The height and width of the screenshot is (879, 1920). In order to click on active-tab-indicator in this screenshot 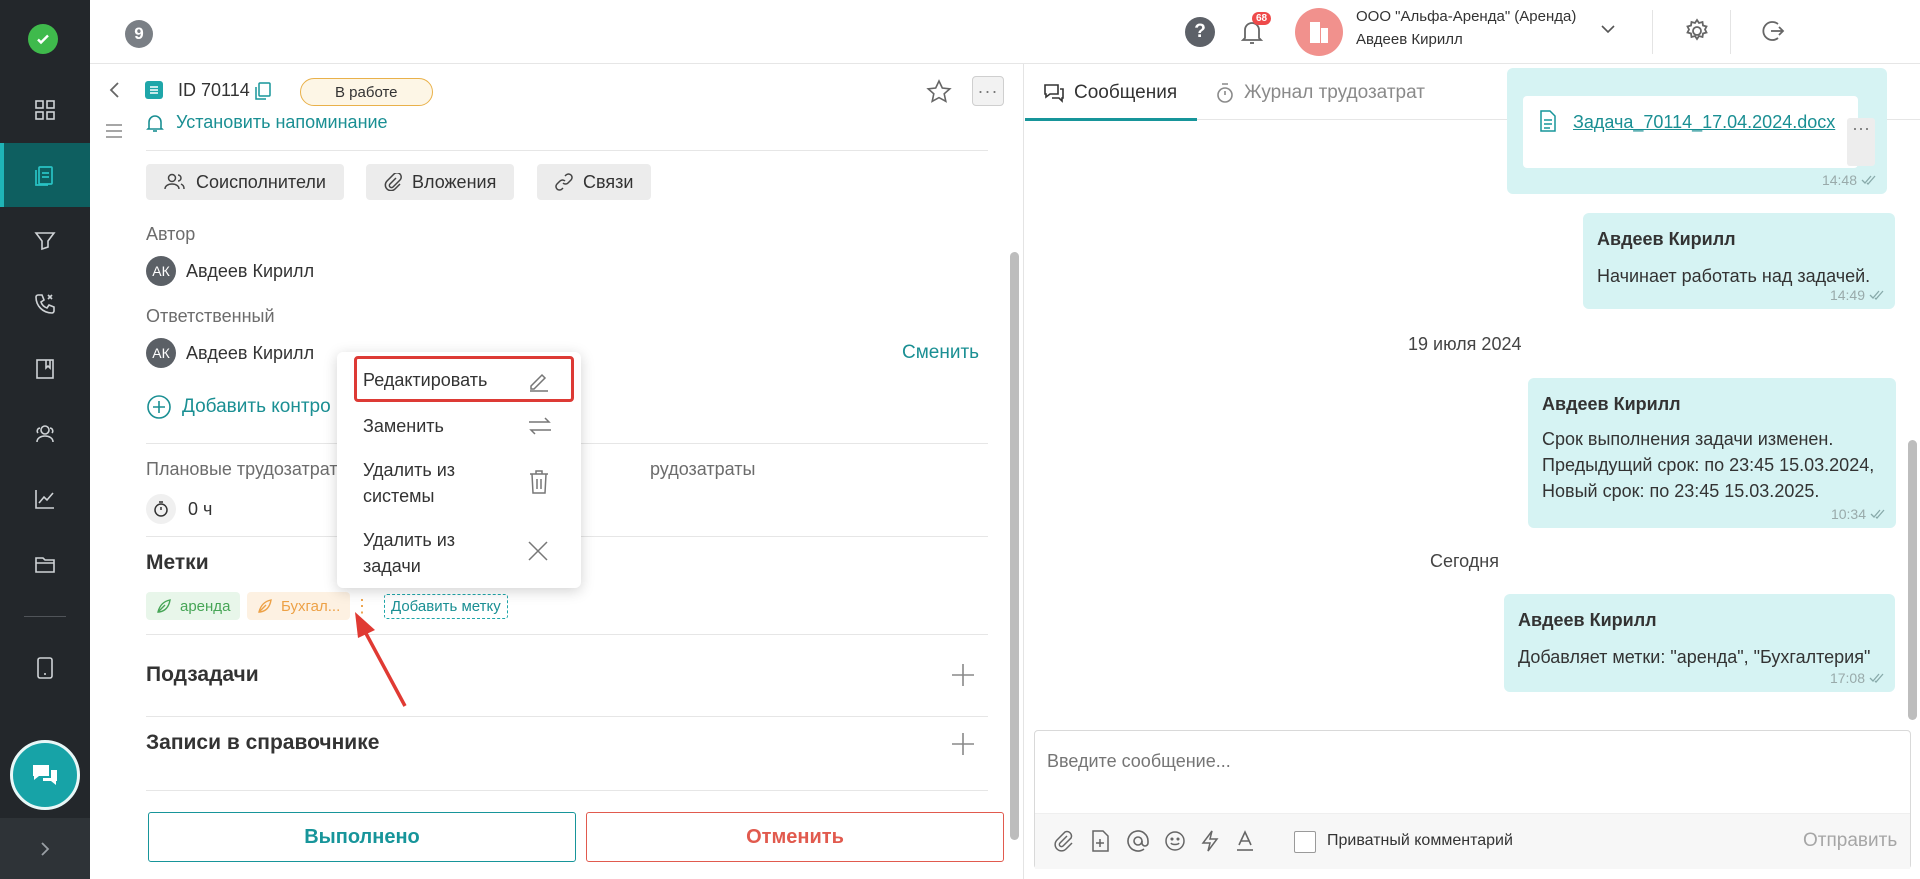, I will do `click(1111, 119)`.